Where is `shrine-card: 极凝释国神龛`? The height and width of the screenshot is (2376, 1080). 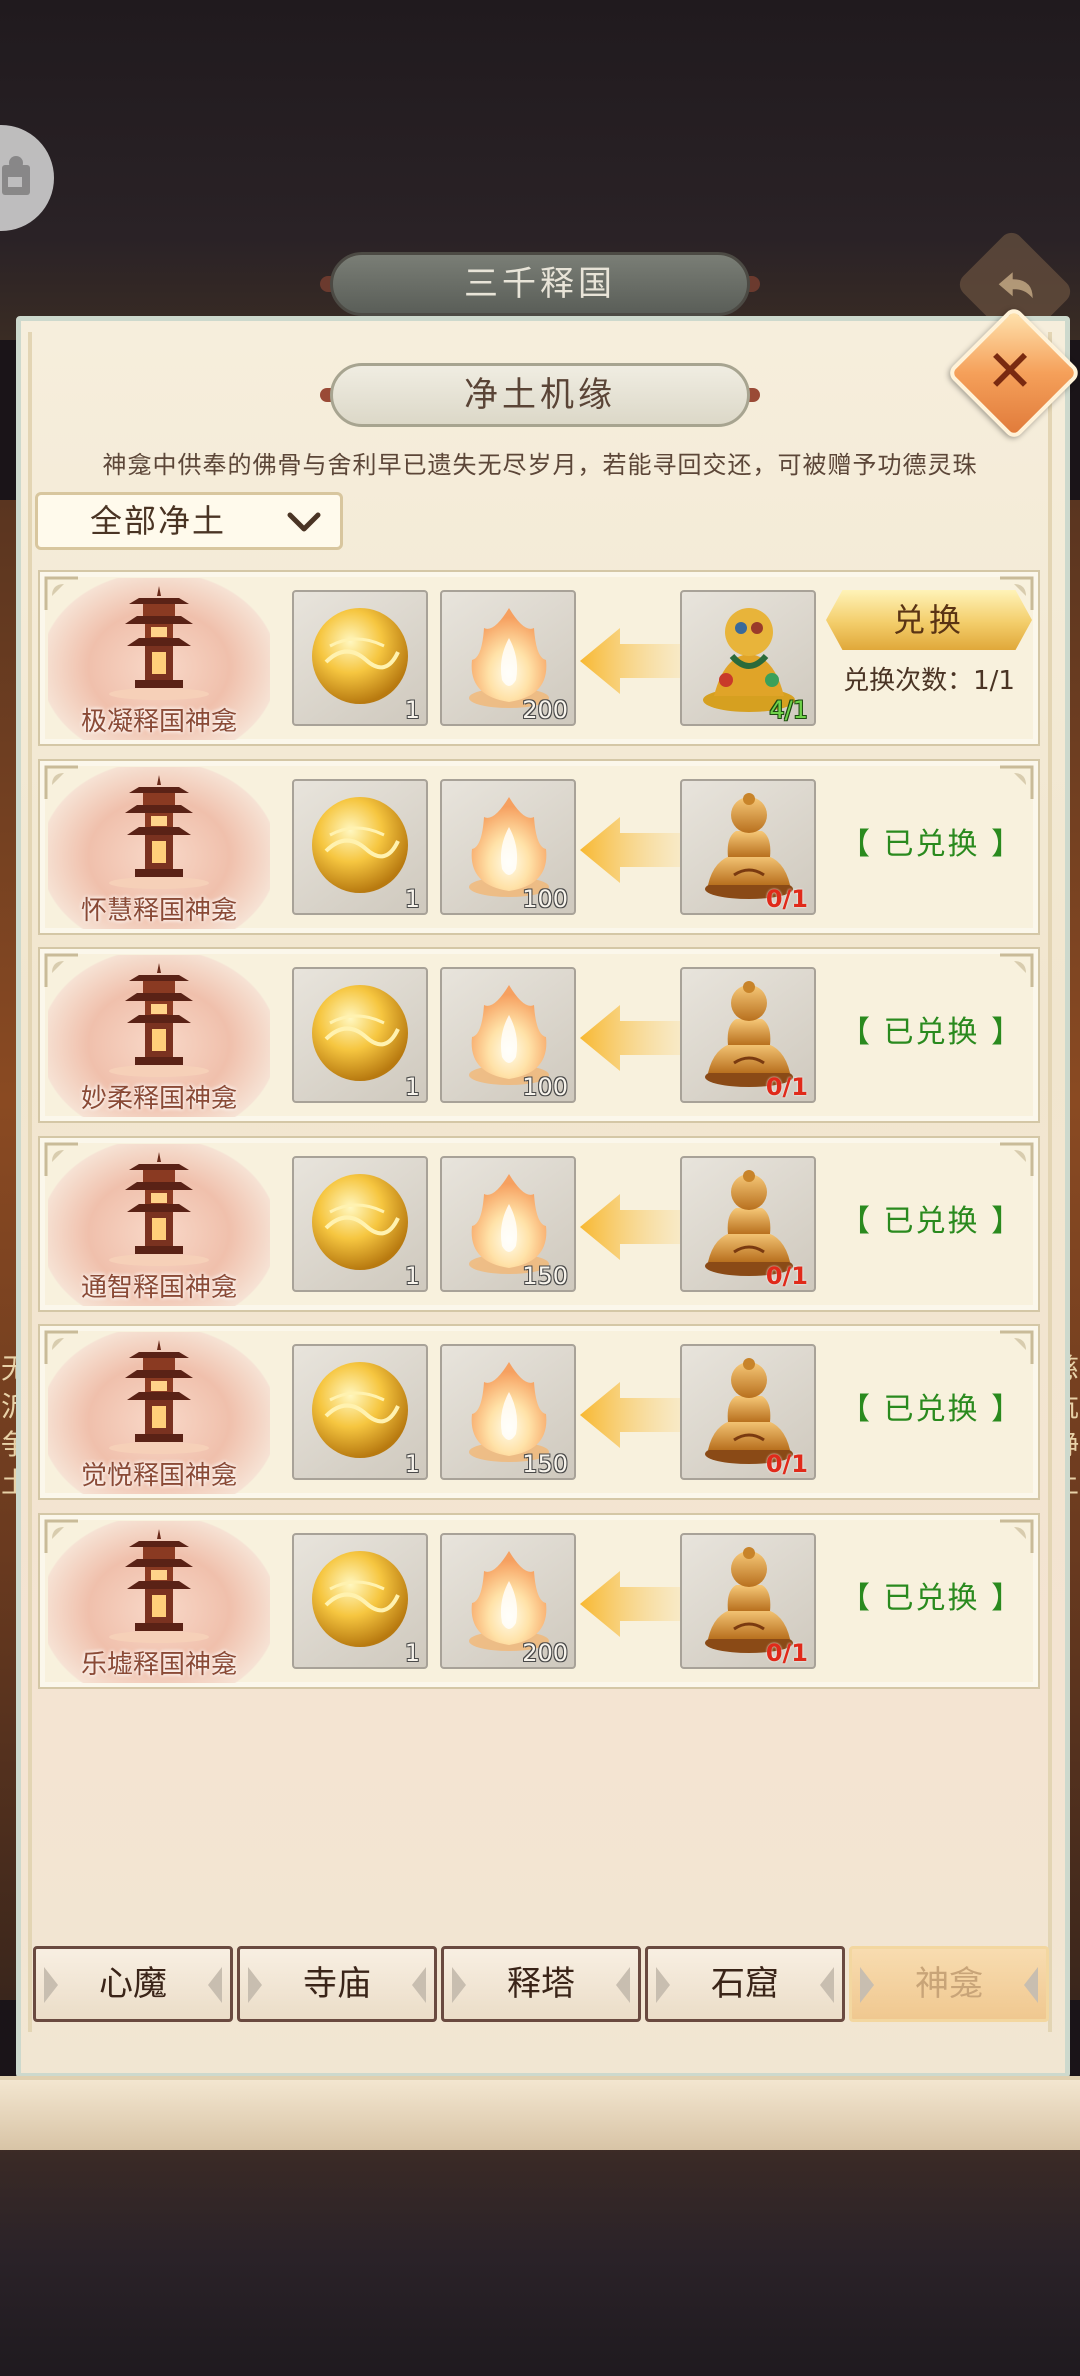 shrine-card: 极凝释国神龛 is located at coordinates (159, 659).